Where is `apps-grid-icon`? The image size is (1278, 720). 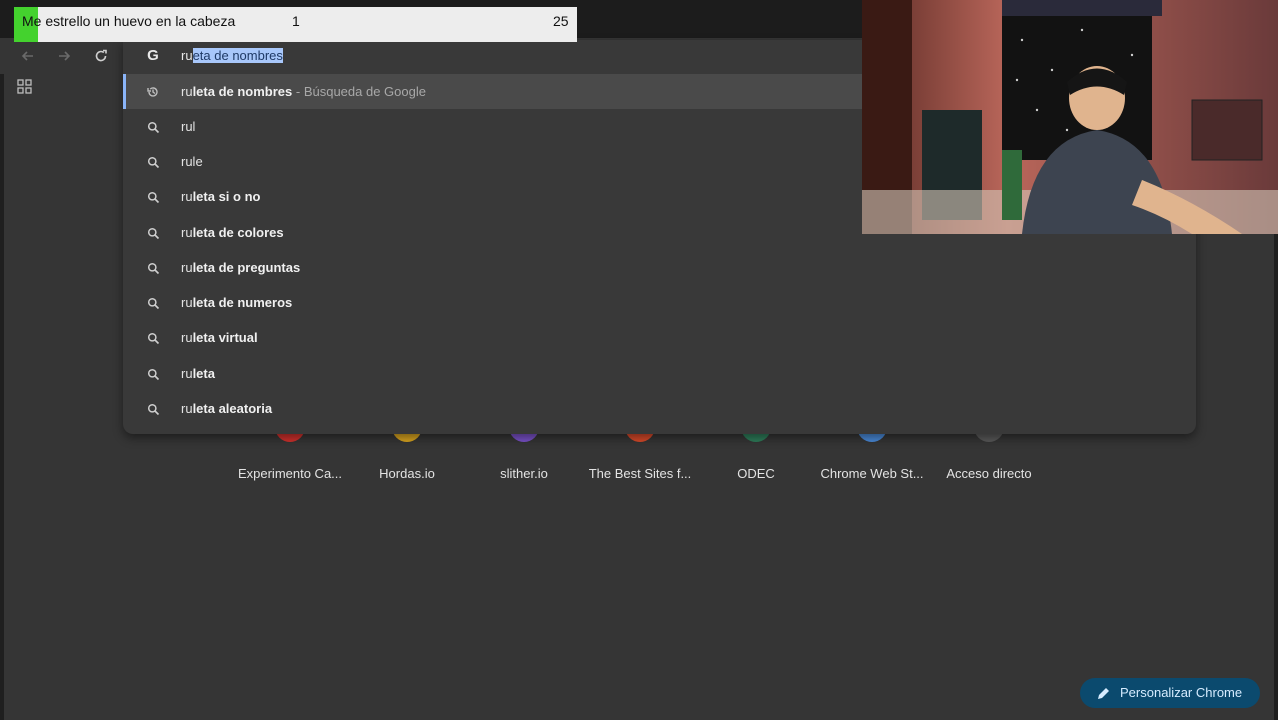
apps-grid-icon is located at coordinates (25, 89).